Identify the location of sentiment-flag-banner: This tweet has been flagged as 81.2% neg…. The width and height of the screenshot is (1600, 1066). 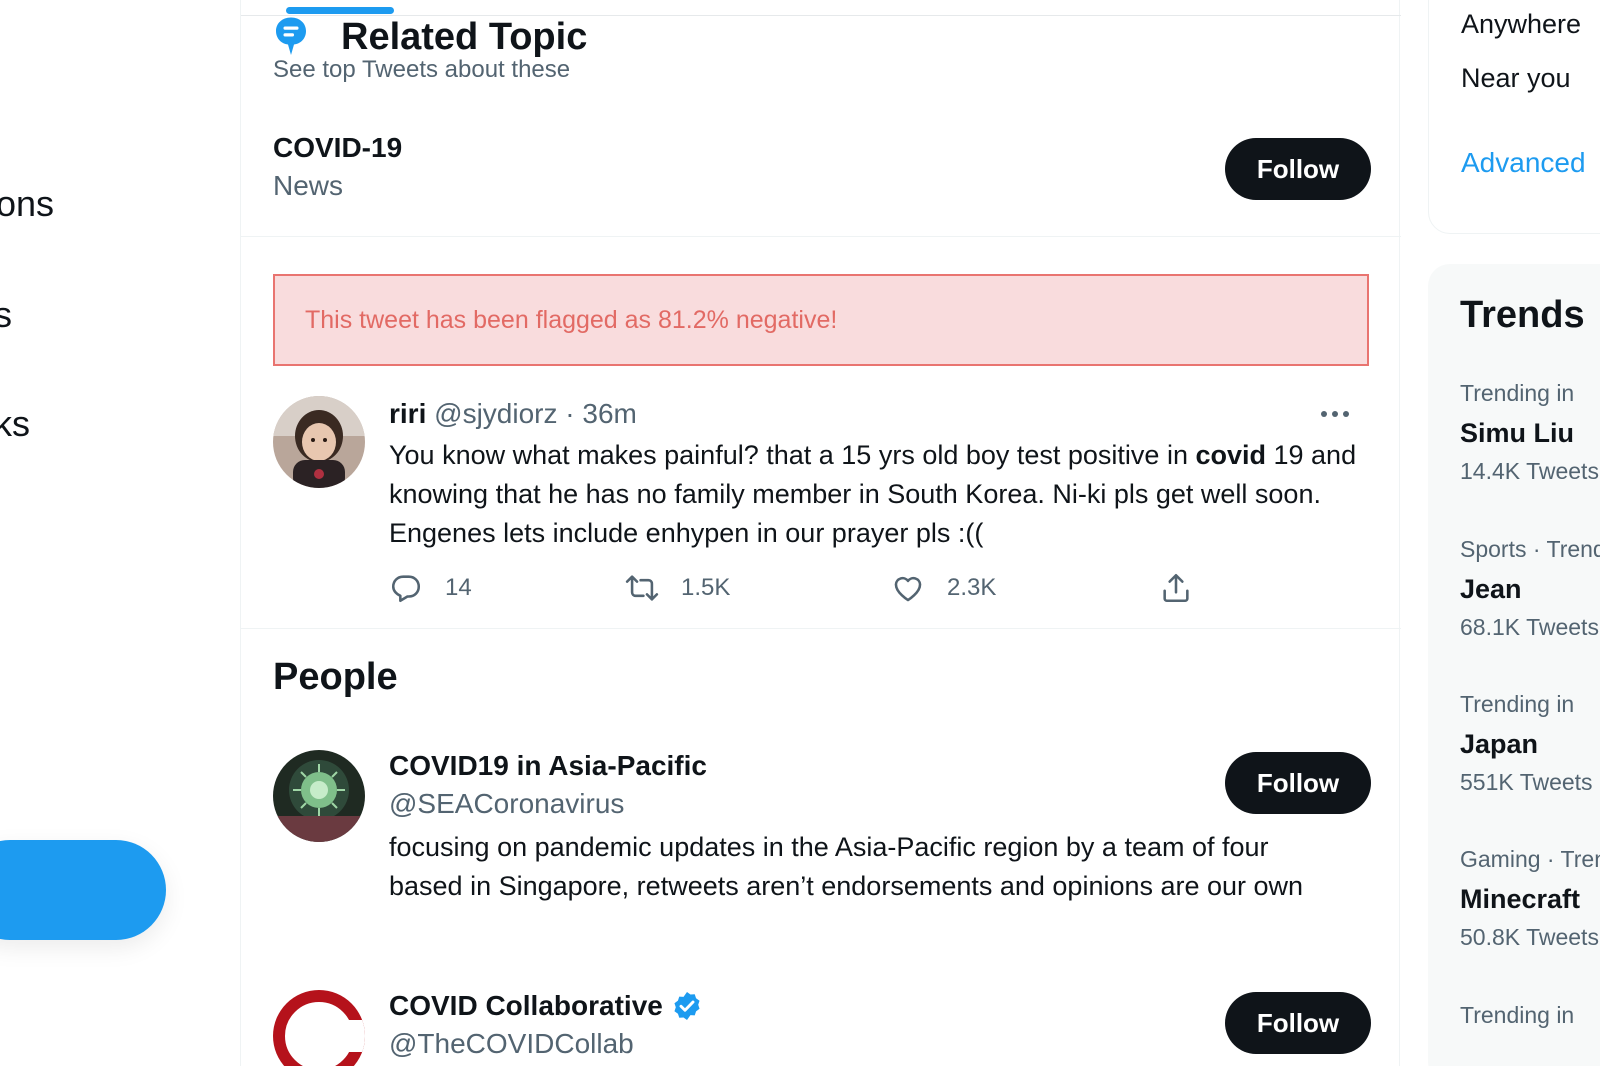
(821, 320).